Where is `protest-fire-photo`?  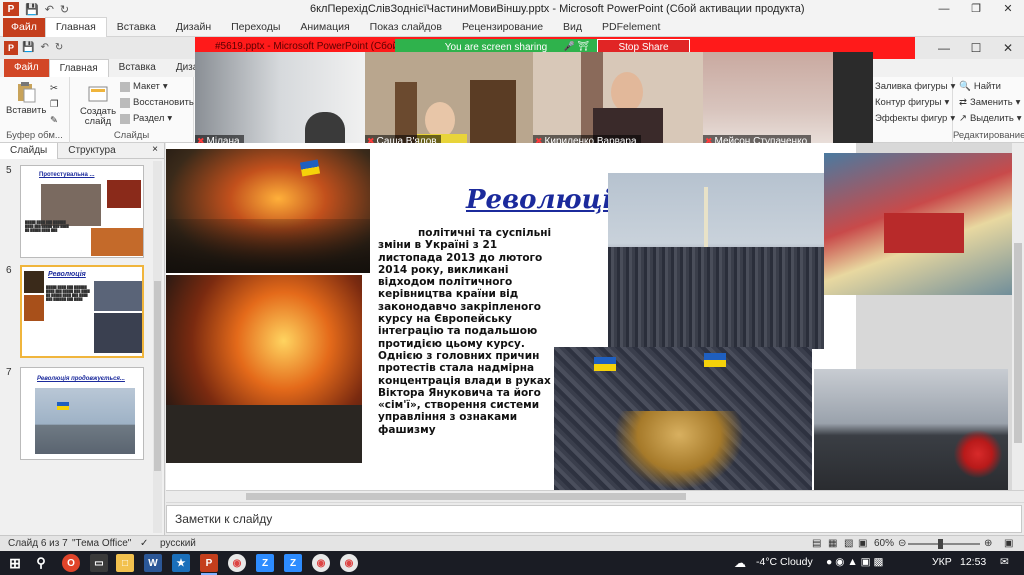
protest-fire-photo is located at coordinates (268, 211).